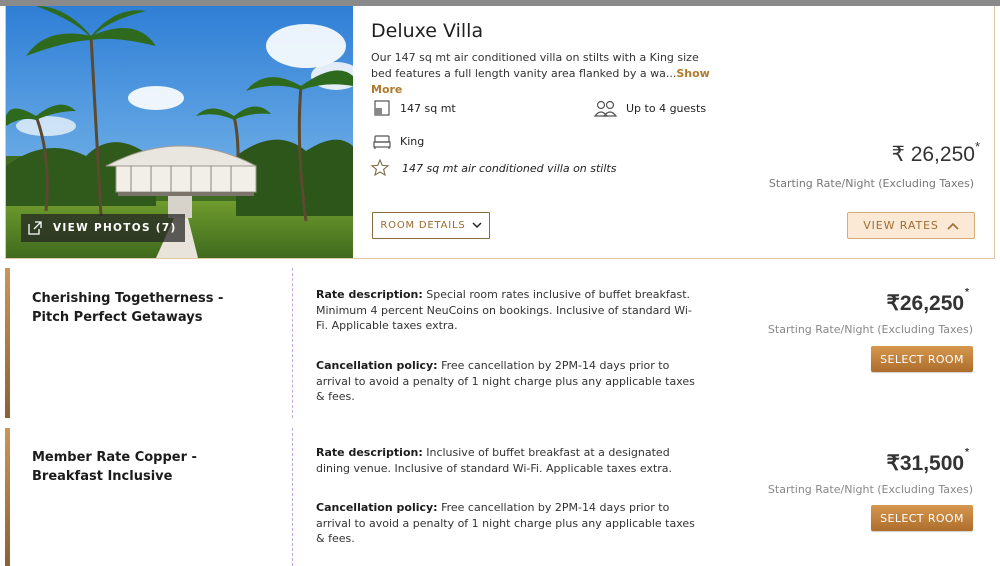 This screenshot has height=566, width=1000. I want to click on feature-area-label: 147 sq mt, so click(428, 108).